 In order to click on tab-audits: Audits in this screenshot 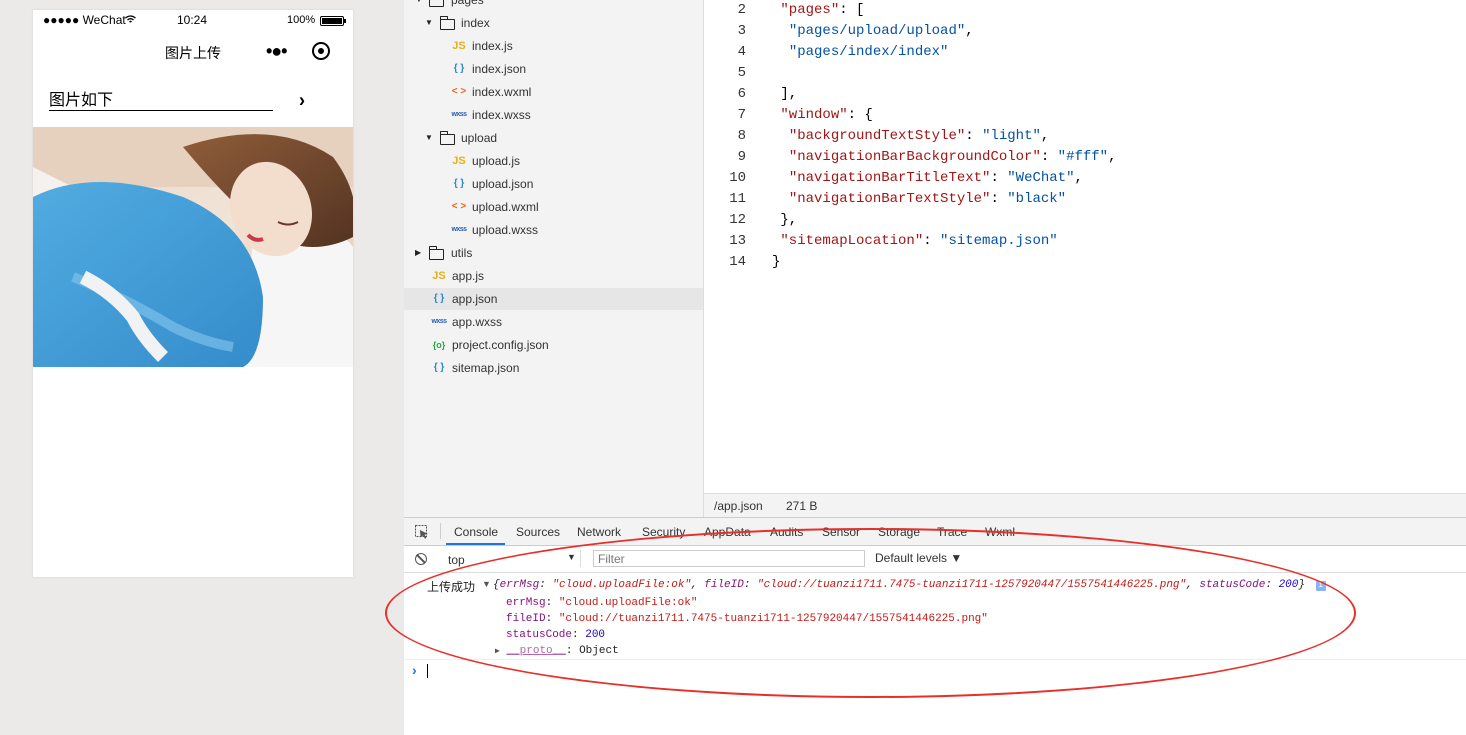, I will do `click(786, 532)`.